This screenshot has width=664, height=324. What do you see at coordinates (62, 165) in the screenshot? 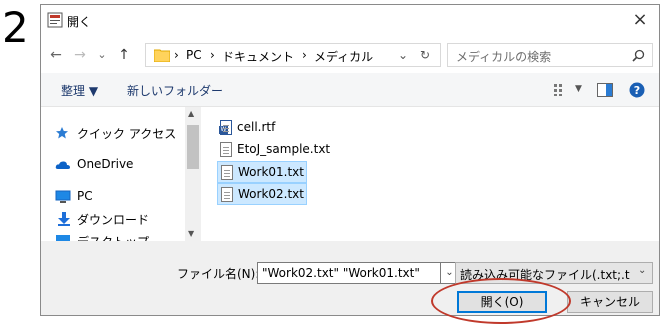
I see `cloud-icon` at bounding box center [62, 165].